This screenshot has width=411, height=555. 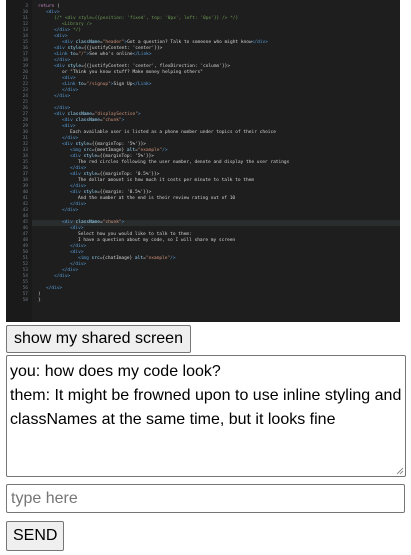 What do you see at coordinates (39, 300) in the screenshot?
I see `code-text: }` at bounding box center [39, 300].